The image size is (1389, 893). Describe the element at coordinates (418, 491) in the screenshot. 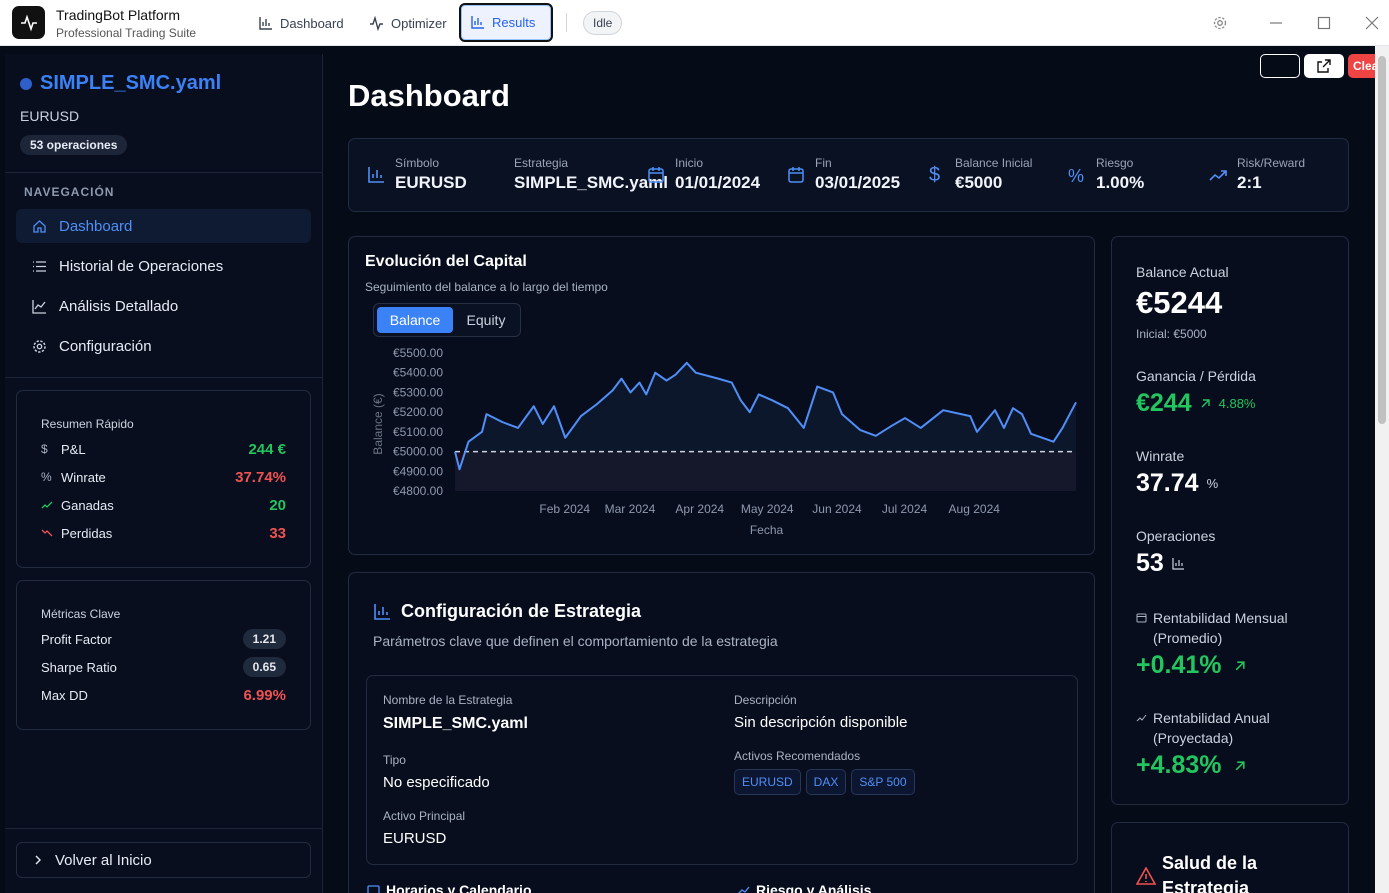

I see `y-tick-label: €4800.00` at that location.